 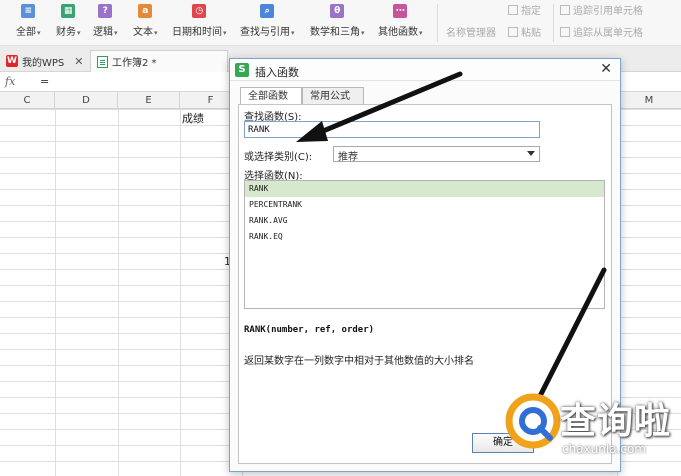 What do you see at coordinates (565, 32) in the screenshot?
I see `trace-dependents-icon` at bounding box center [565, 32].